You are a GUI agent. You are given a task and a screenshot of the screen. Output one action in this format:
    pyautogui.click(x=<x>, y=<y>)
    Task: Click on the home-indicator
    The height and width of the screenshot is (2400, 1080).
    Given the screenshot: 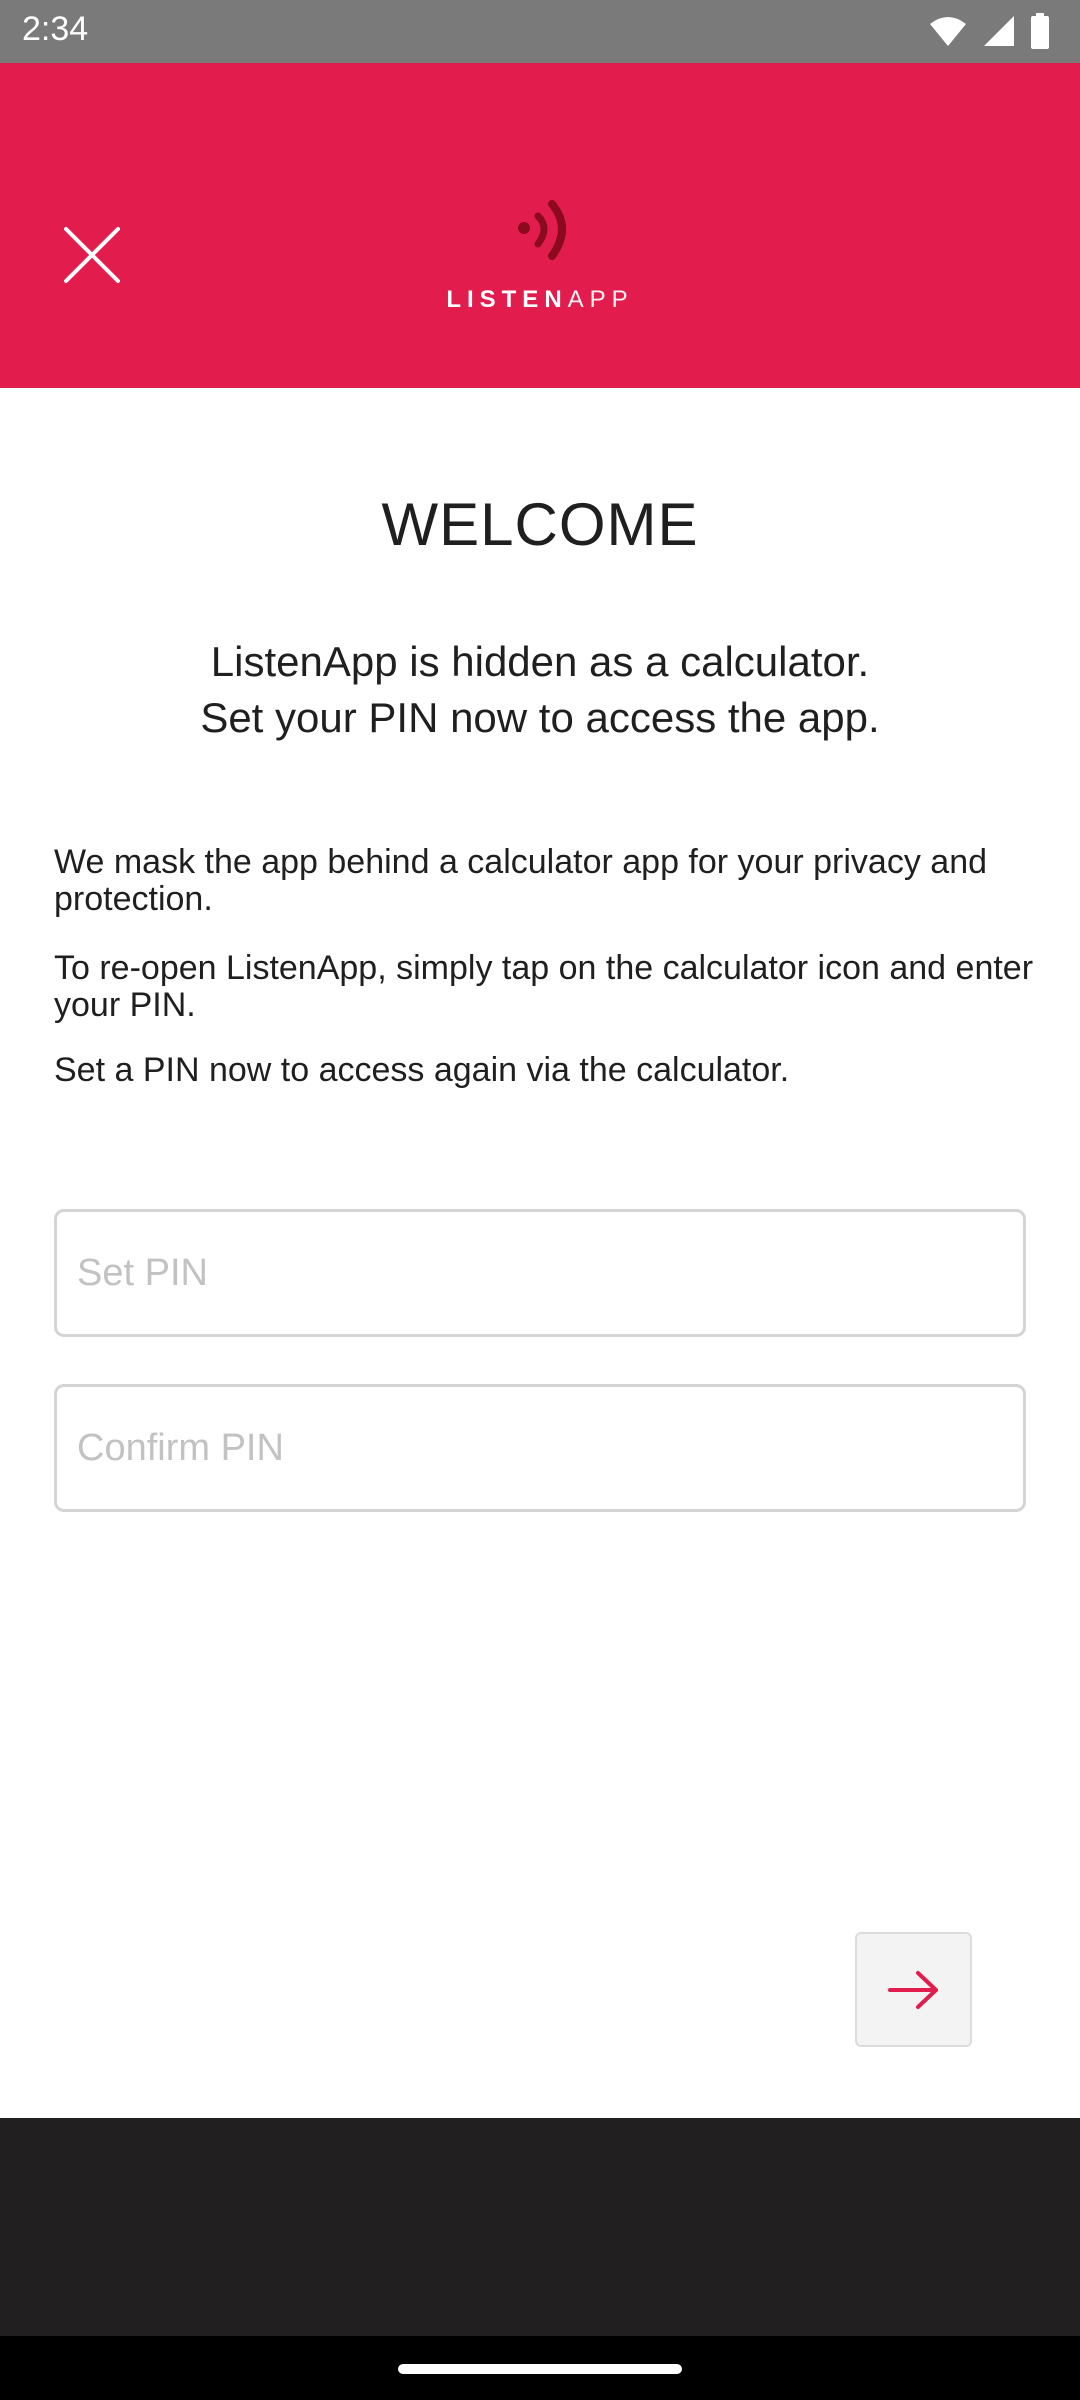 What is the action you would take?
    pyautogui.click(x=540, y=2369)
    